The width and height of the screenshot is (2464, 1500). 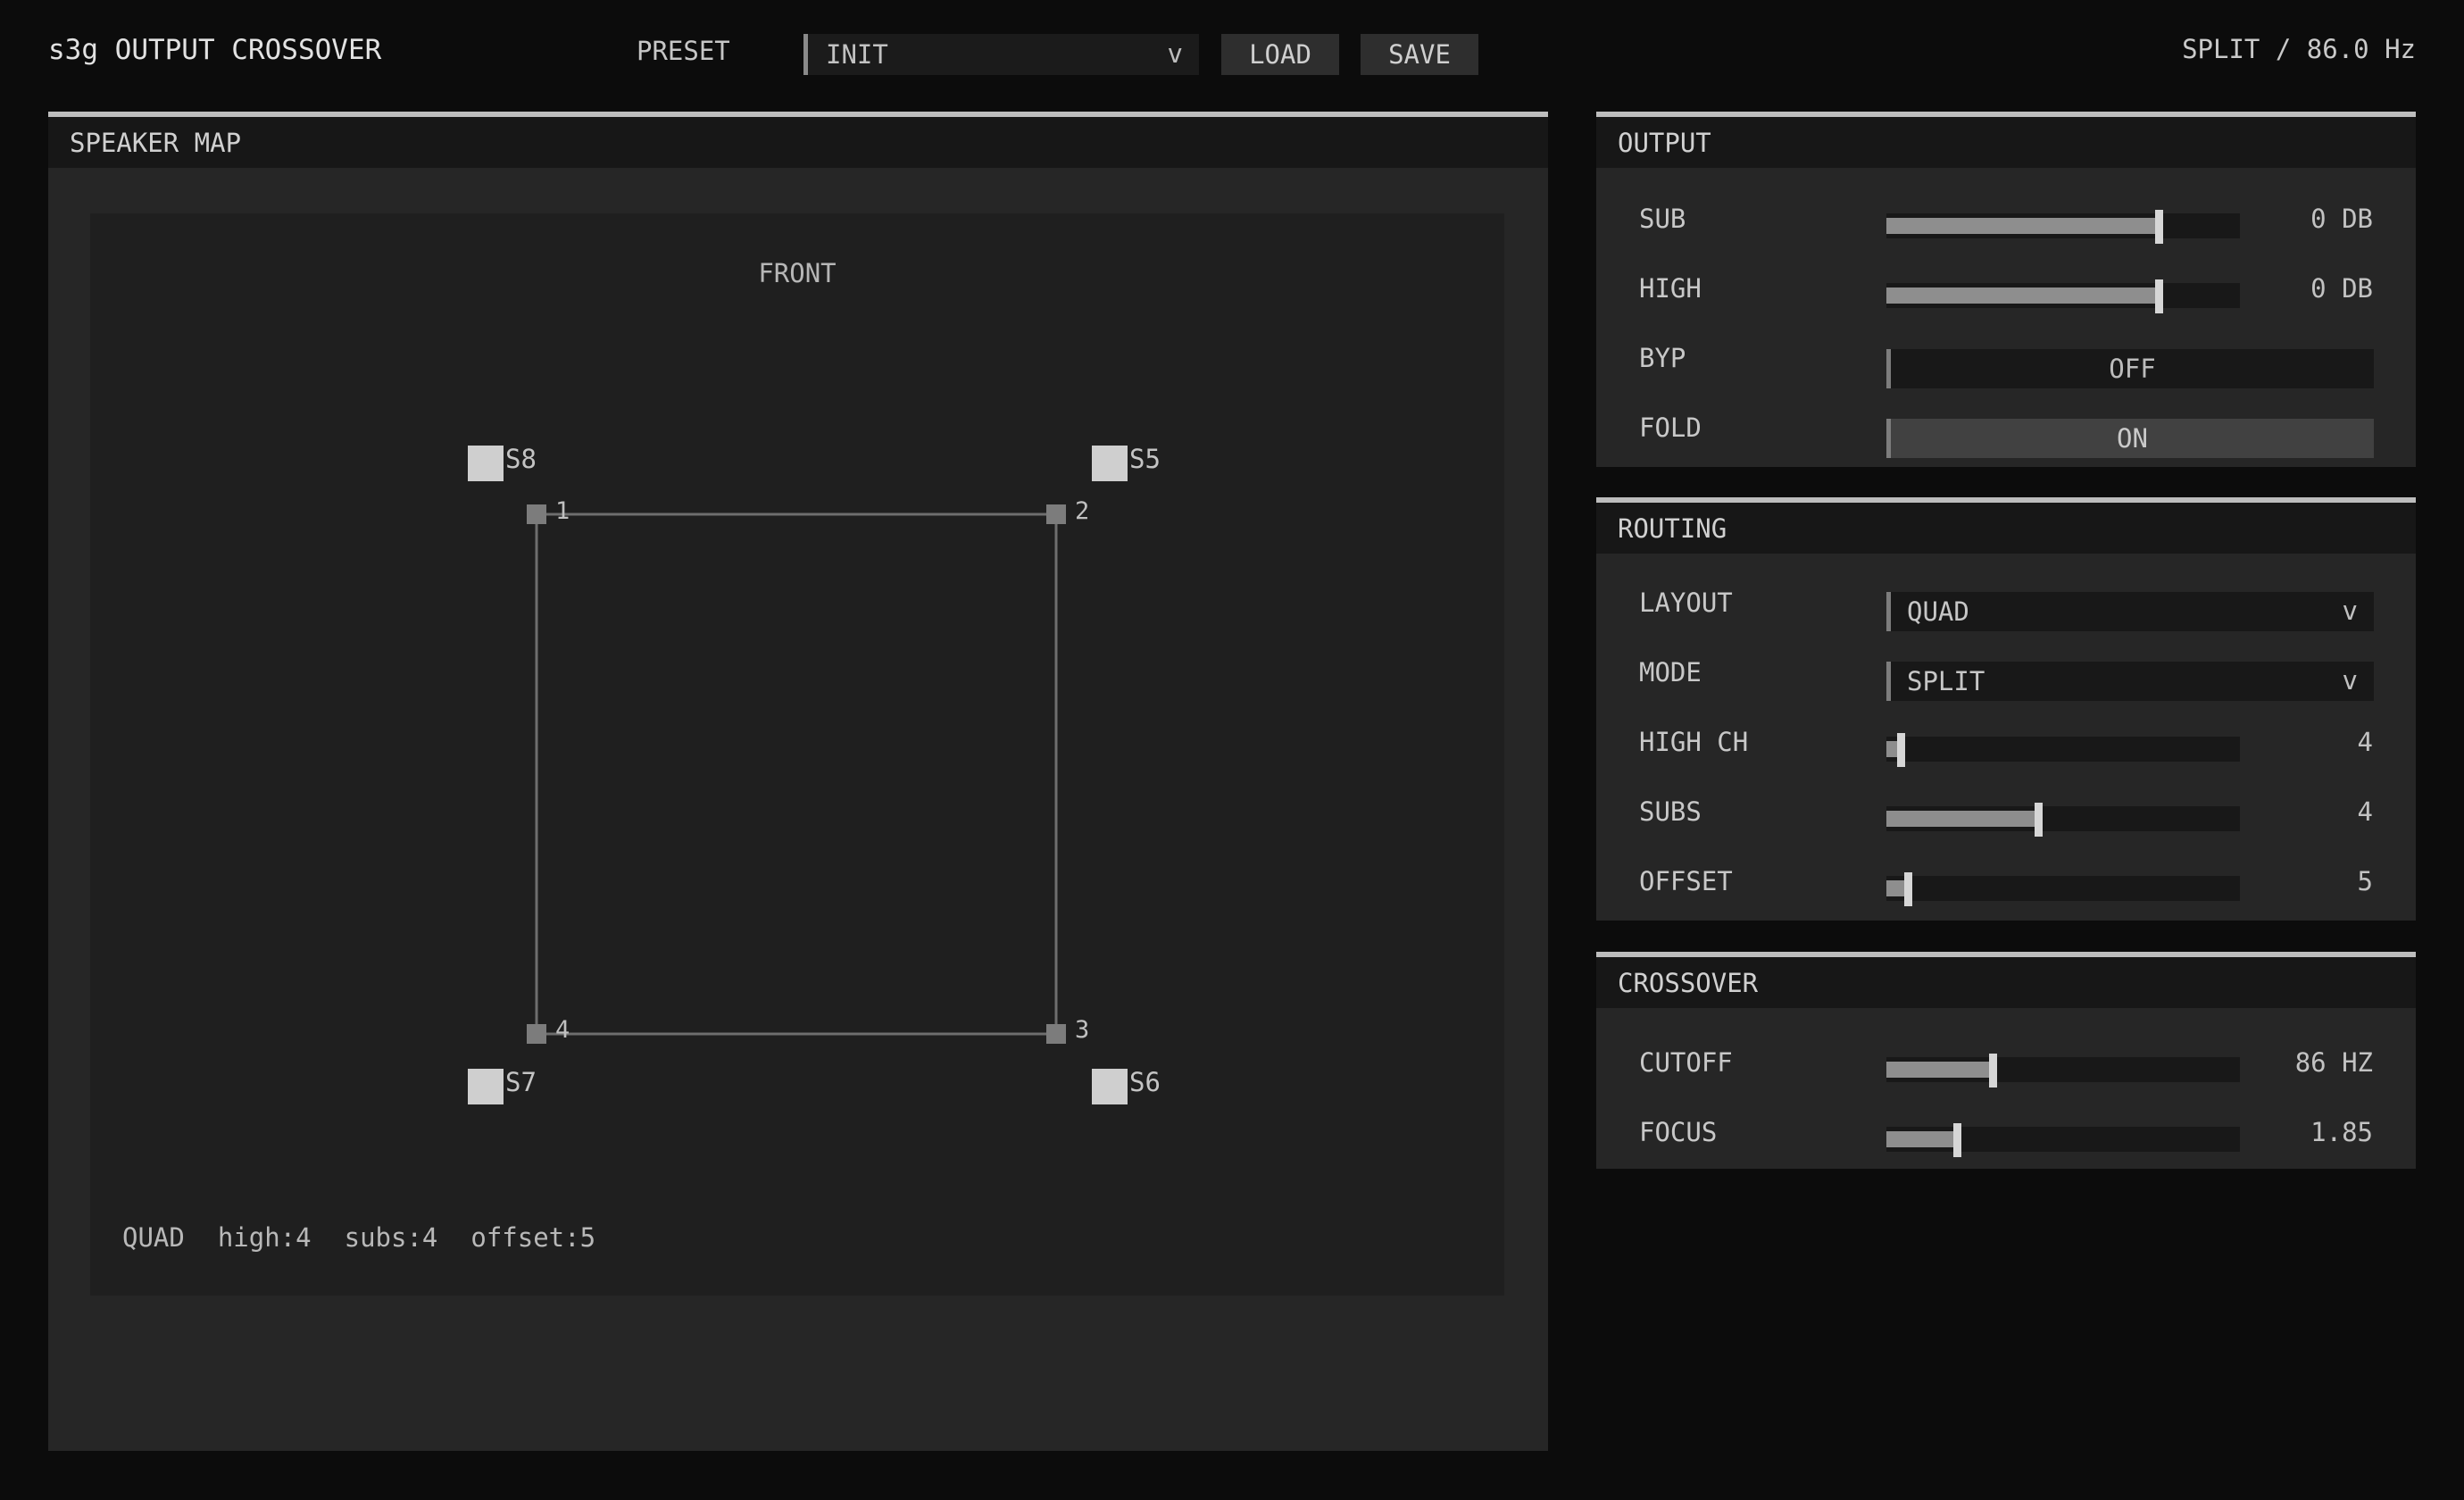 What do you see at coordinates (521, 459) in the screenshot?
I see `speaker-label: S8` at bounding box center [521, 459].